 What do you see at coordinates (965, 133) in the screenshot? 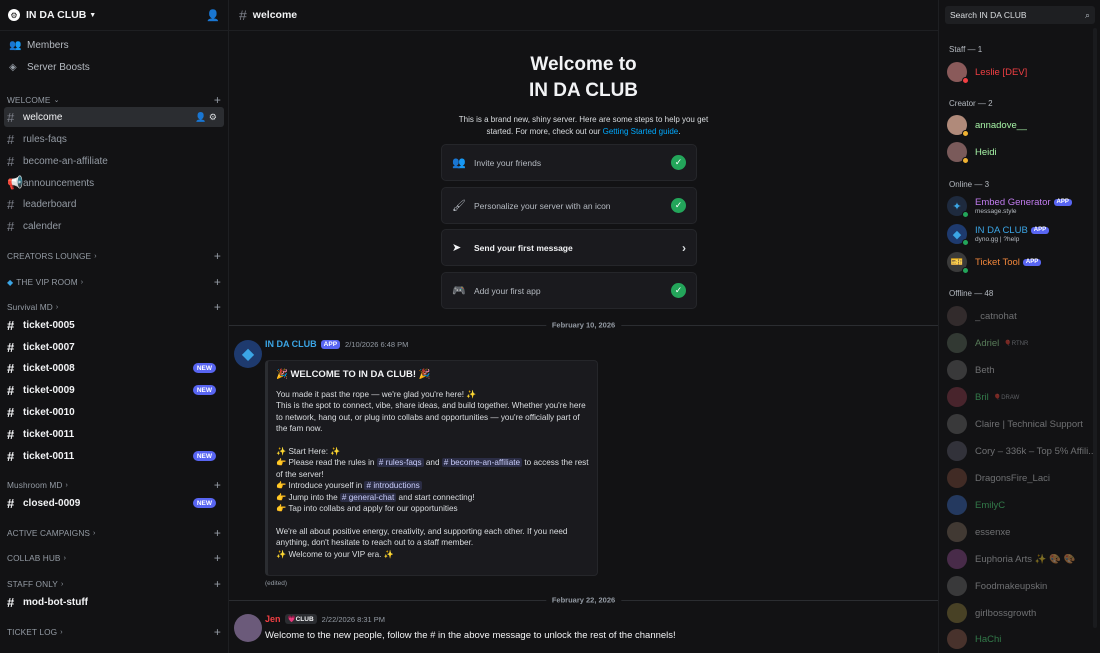
I see `status-idle-icon` at bounding box center [965, 133].